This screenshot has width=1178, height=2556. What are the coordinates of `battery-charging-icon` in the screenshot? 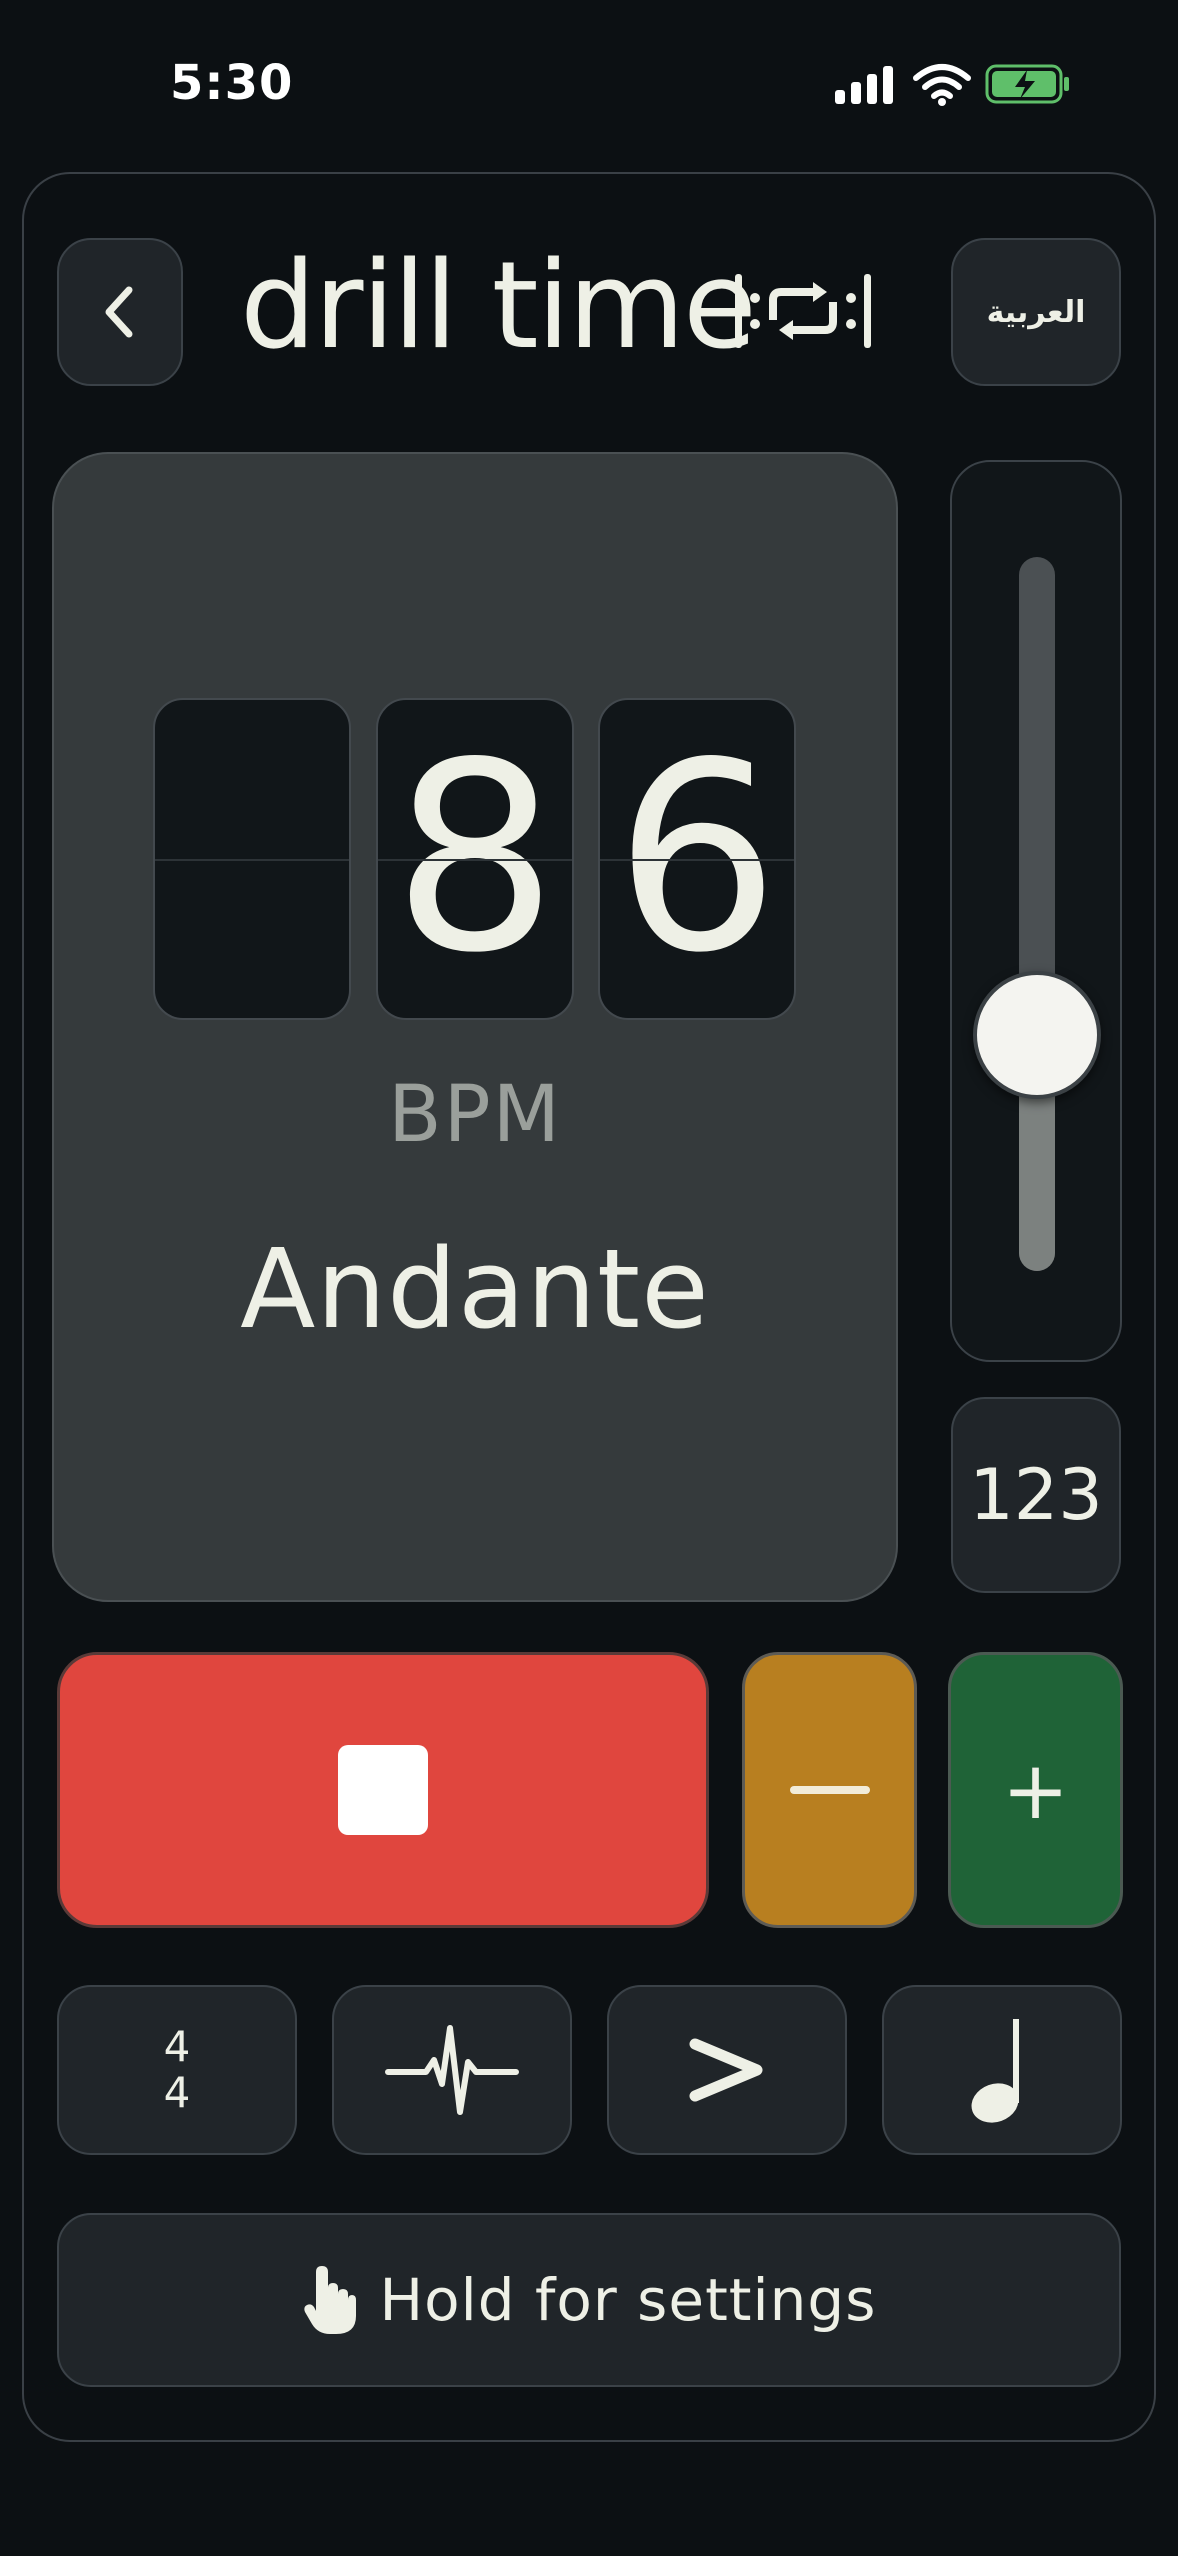 It's located at (1027, 84).